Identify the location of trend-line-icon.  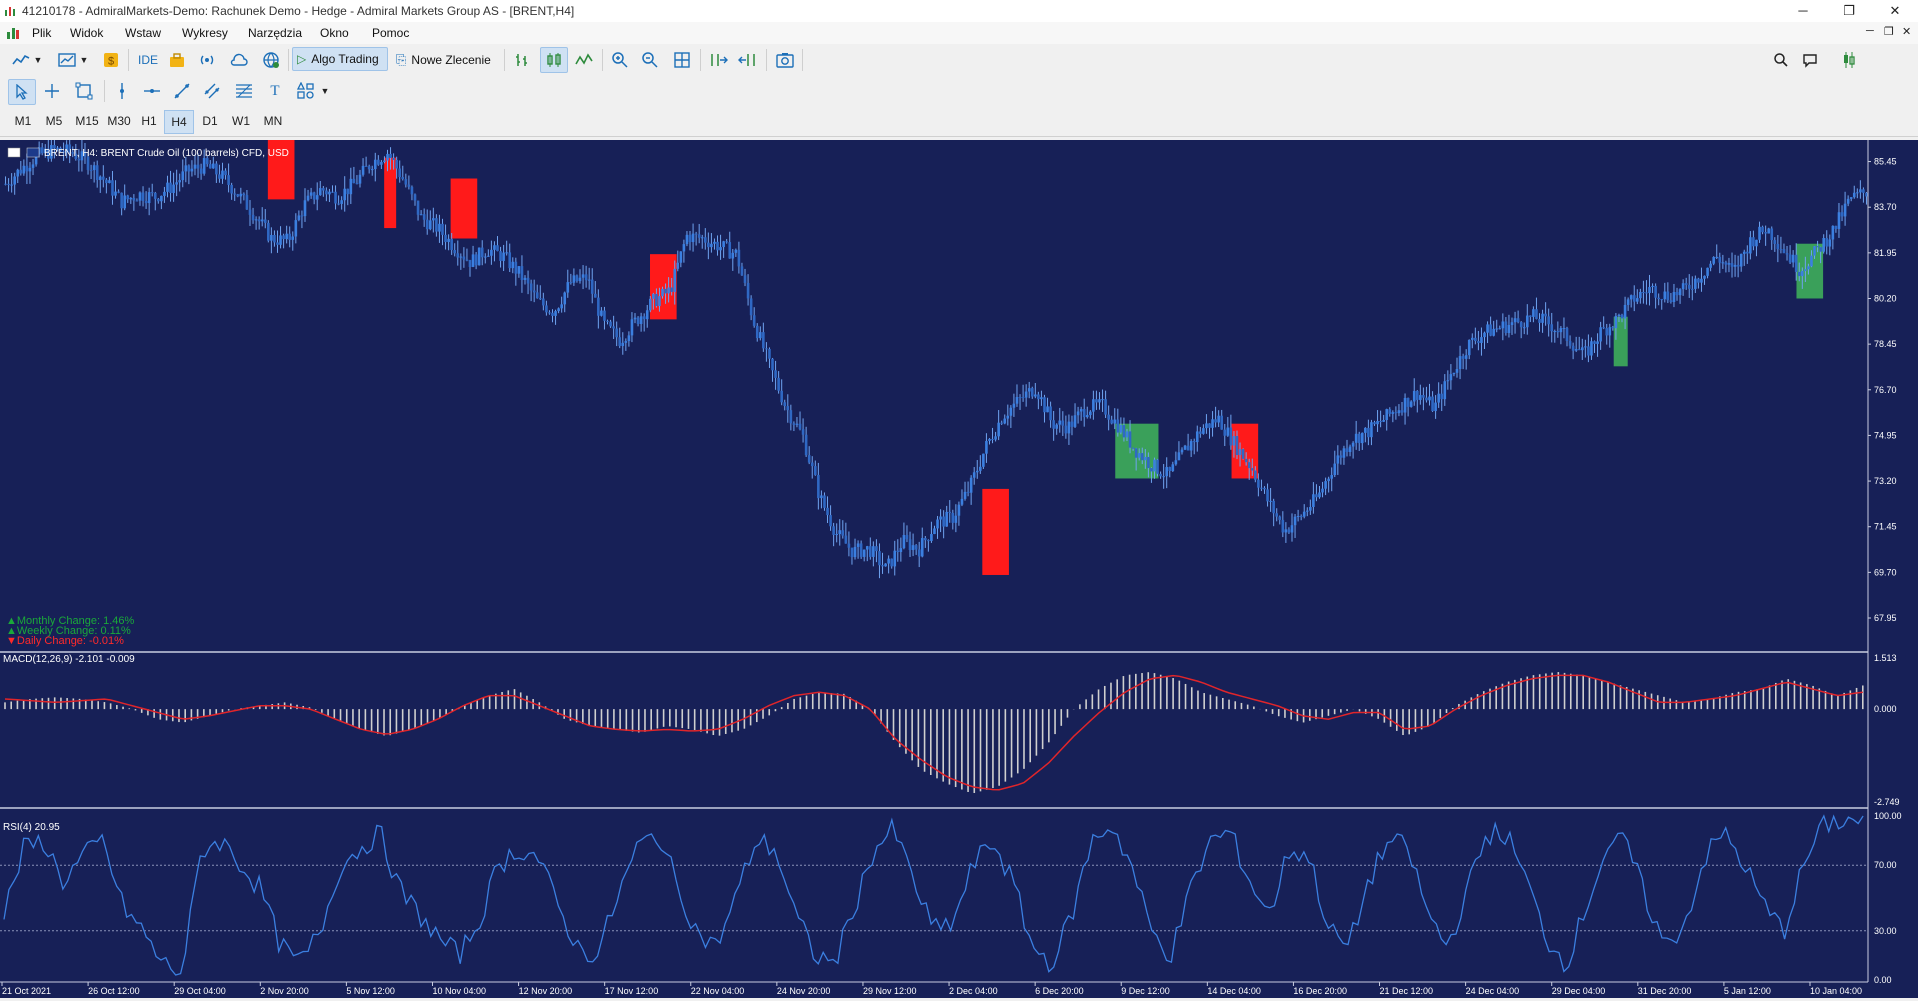
(182, 91).